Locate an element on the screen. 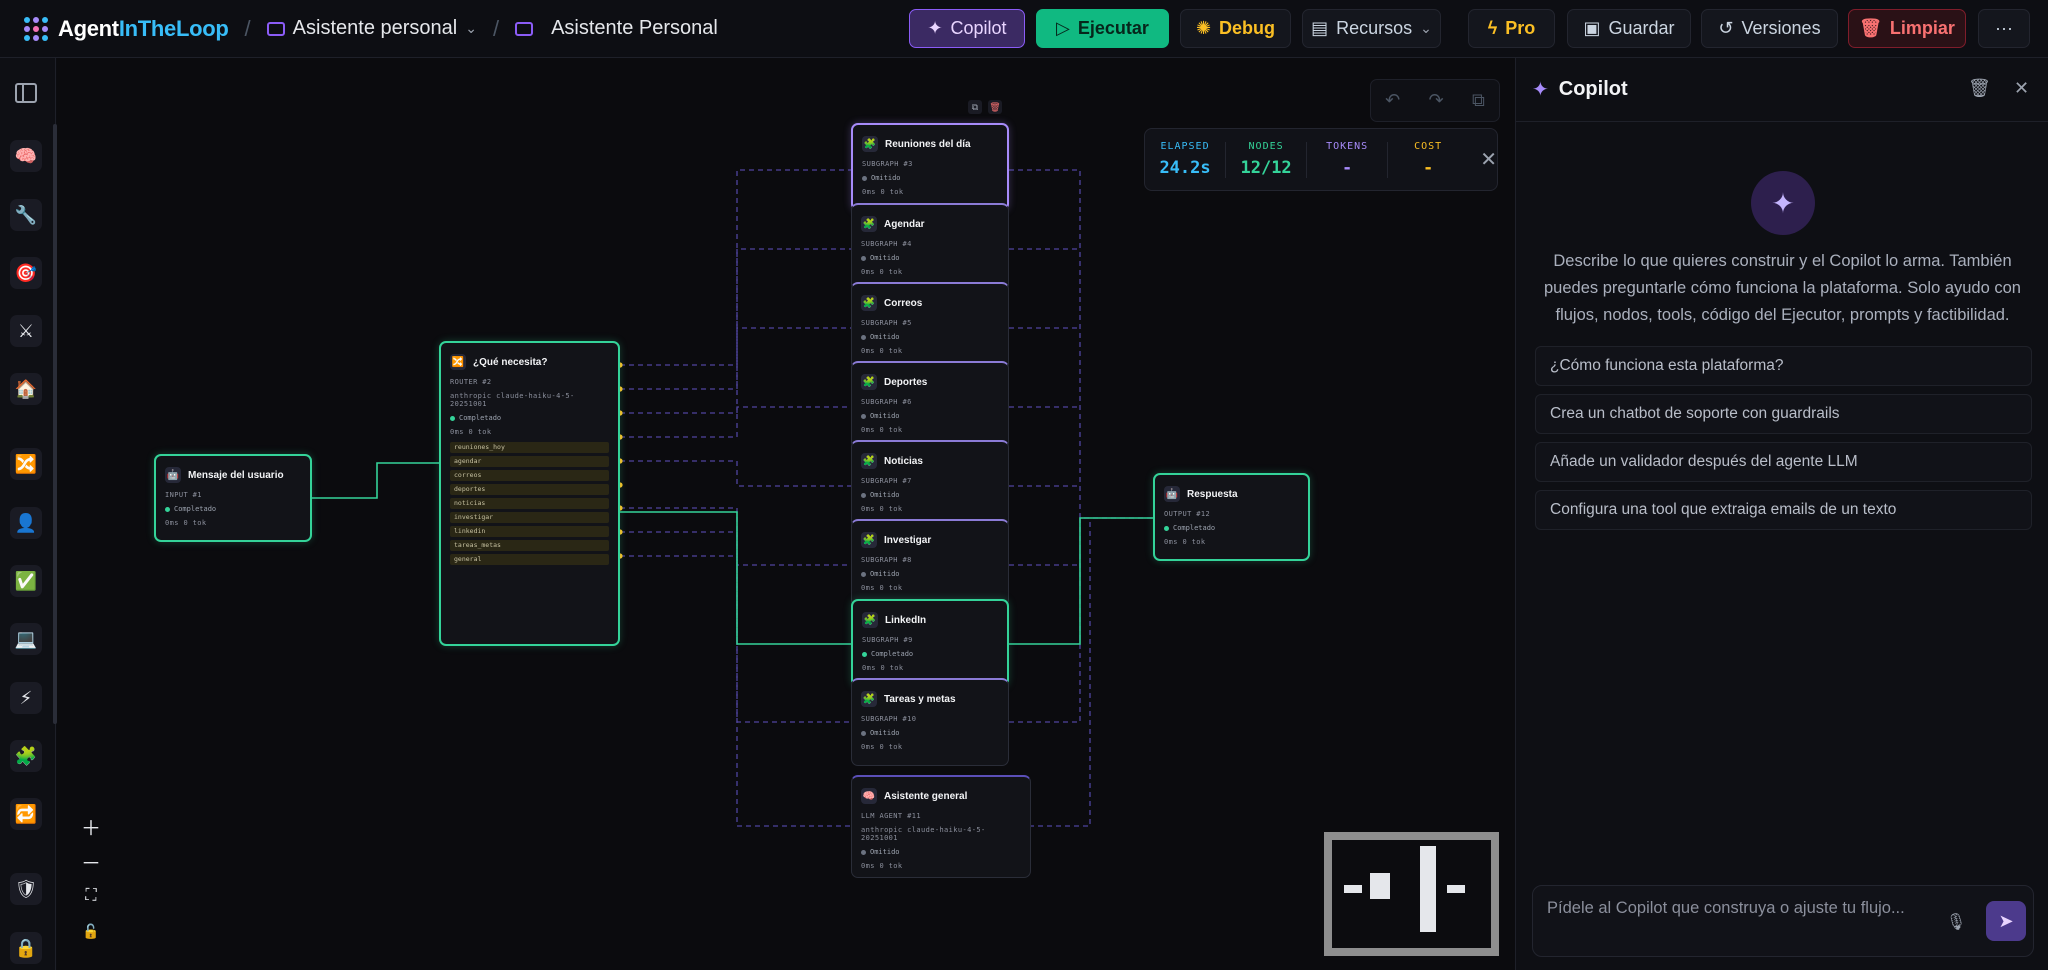 The image size is (2048, 970). breadcrumb-flow: Asistente Personal is located at coordinates (616, 28).